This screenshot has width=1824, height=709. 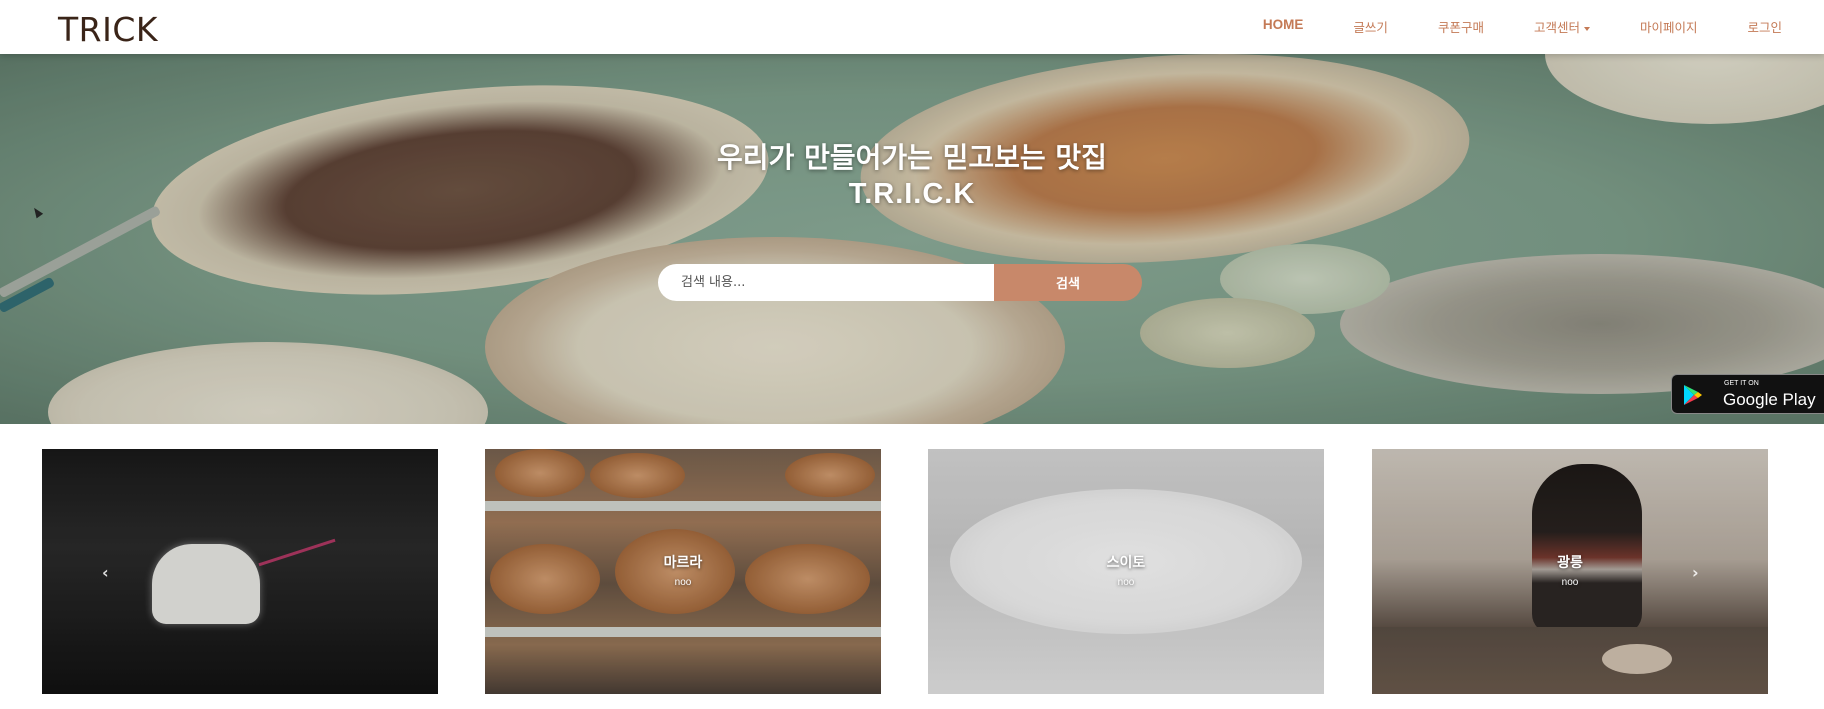 What do you see at coordinates (1693, 395) in the screenshot?
I see `google-play-icon` at bounding box center [1693, 395].